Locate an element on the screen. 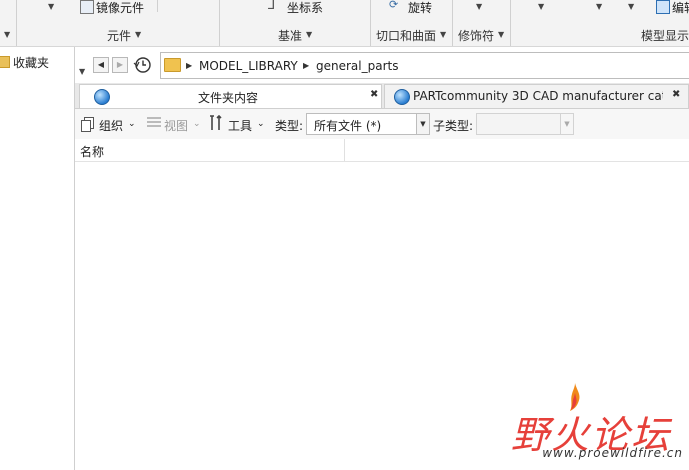 This screenshot has height=470, width=689. edit-icon is located at coordinates (663, 7).